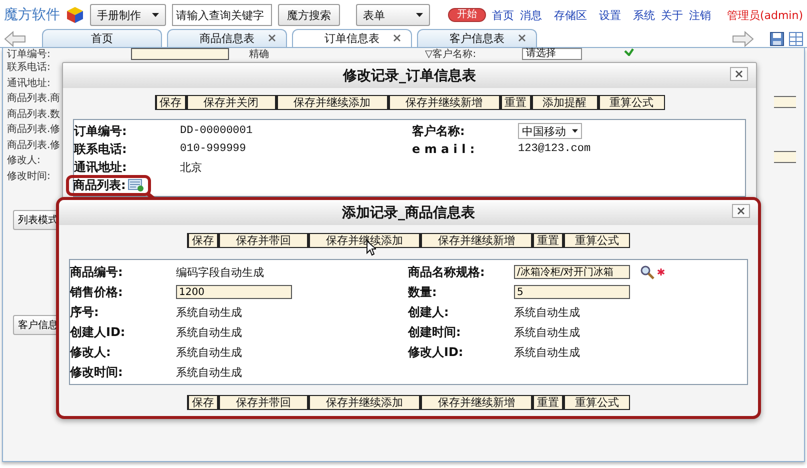 Image resolution: width=807 pixels, height=468 pixels. I want to click on background-label: 通讯地址:, so click(29, 83).